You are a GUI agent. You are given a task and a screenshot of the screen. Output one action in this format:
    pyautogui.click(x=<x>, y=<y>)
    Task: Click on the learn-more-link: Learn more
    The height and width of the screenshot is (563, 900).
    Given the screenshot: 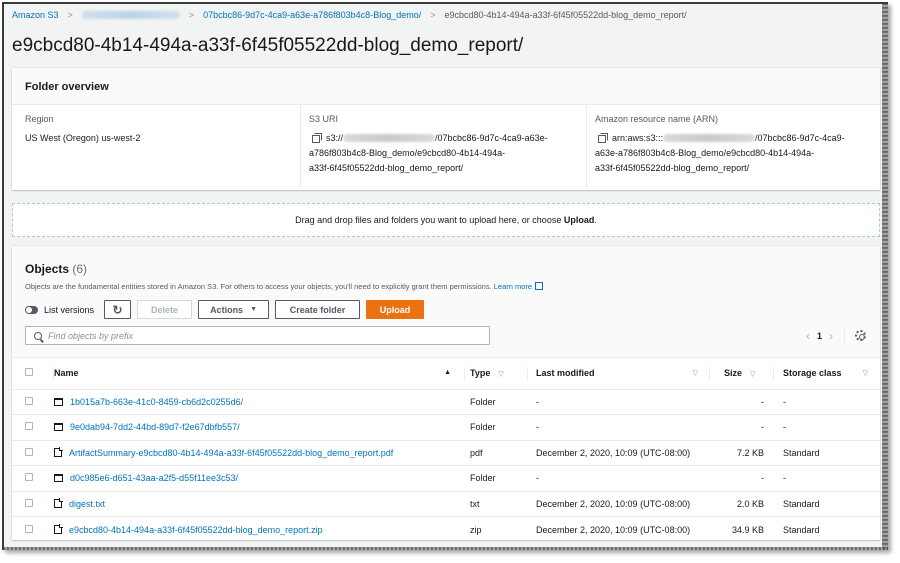 What is the action you would take?
    pyautogui.click(x=513, y=286)
    